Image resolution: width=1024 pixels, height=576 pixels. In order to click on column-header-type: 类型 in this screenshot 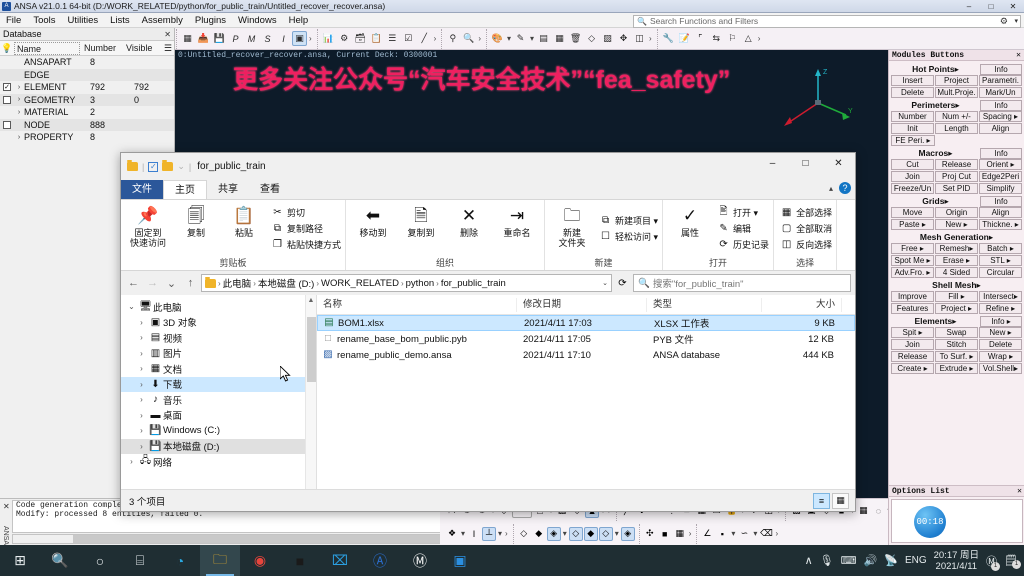, I will do `click(704, 304)`.